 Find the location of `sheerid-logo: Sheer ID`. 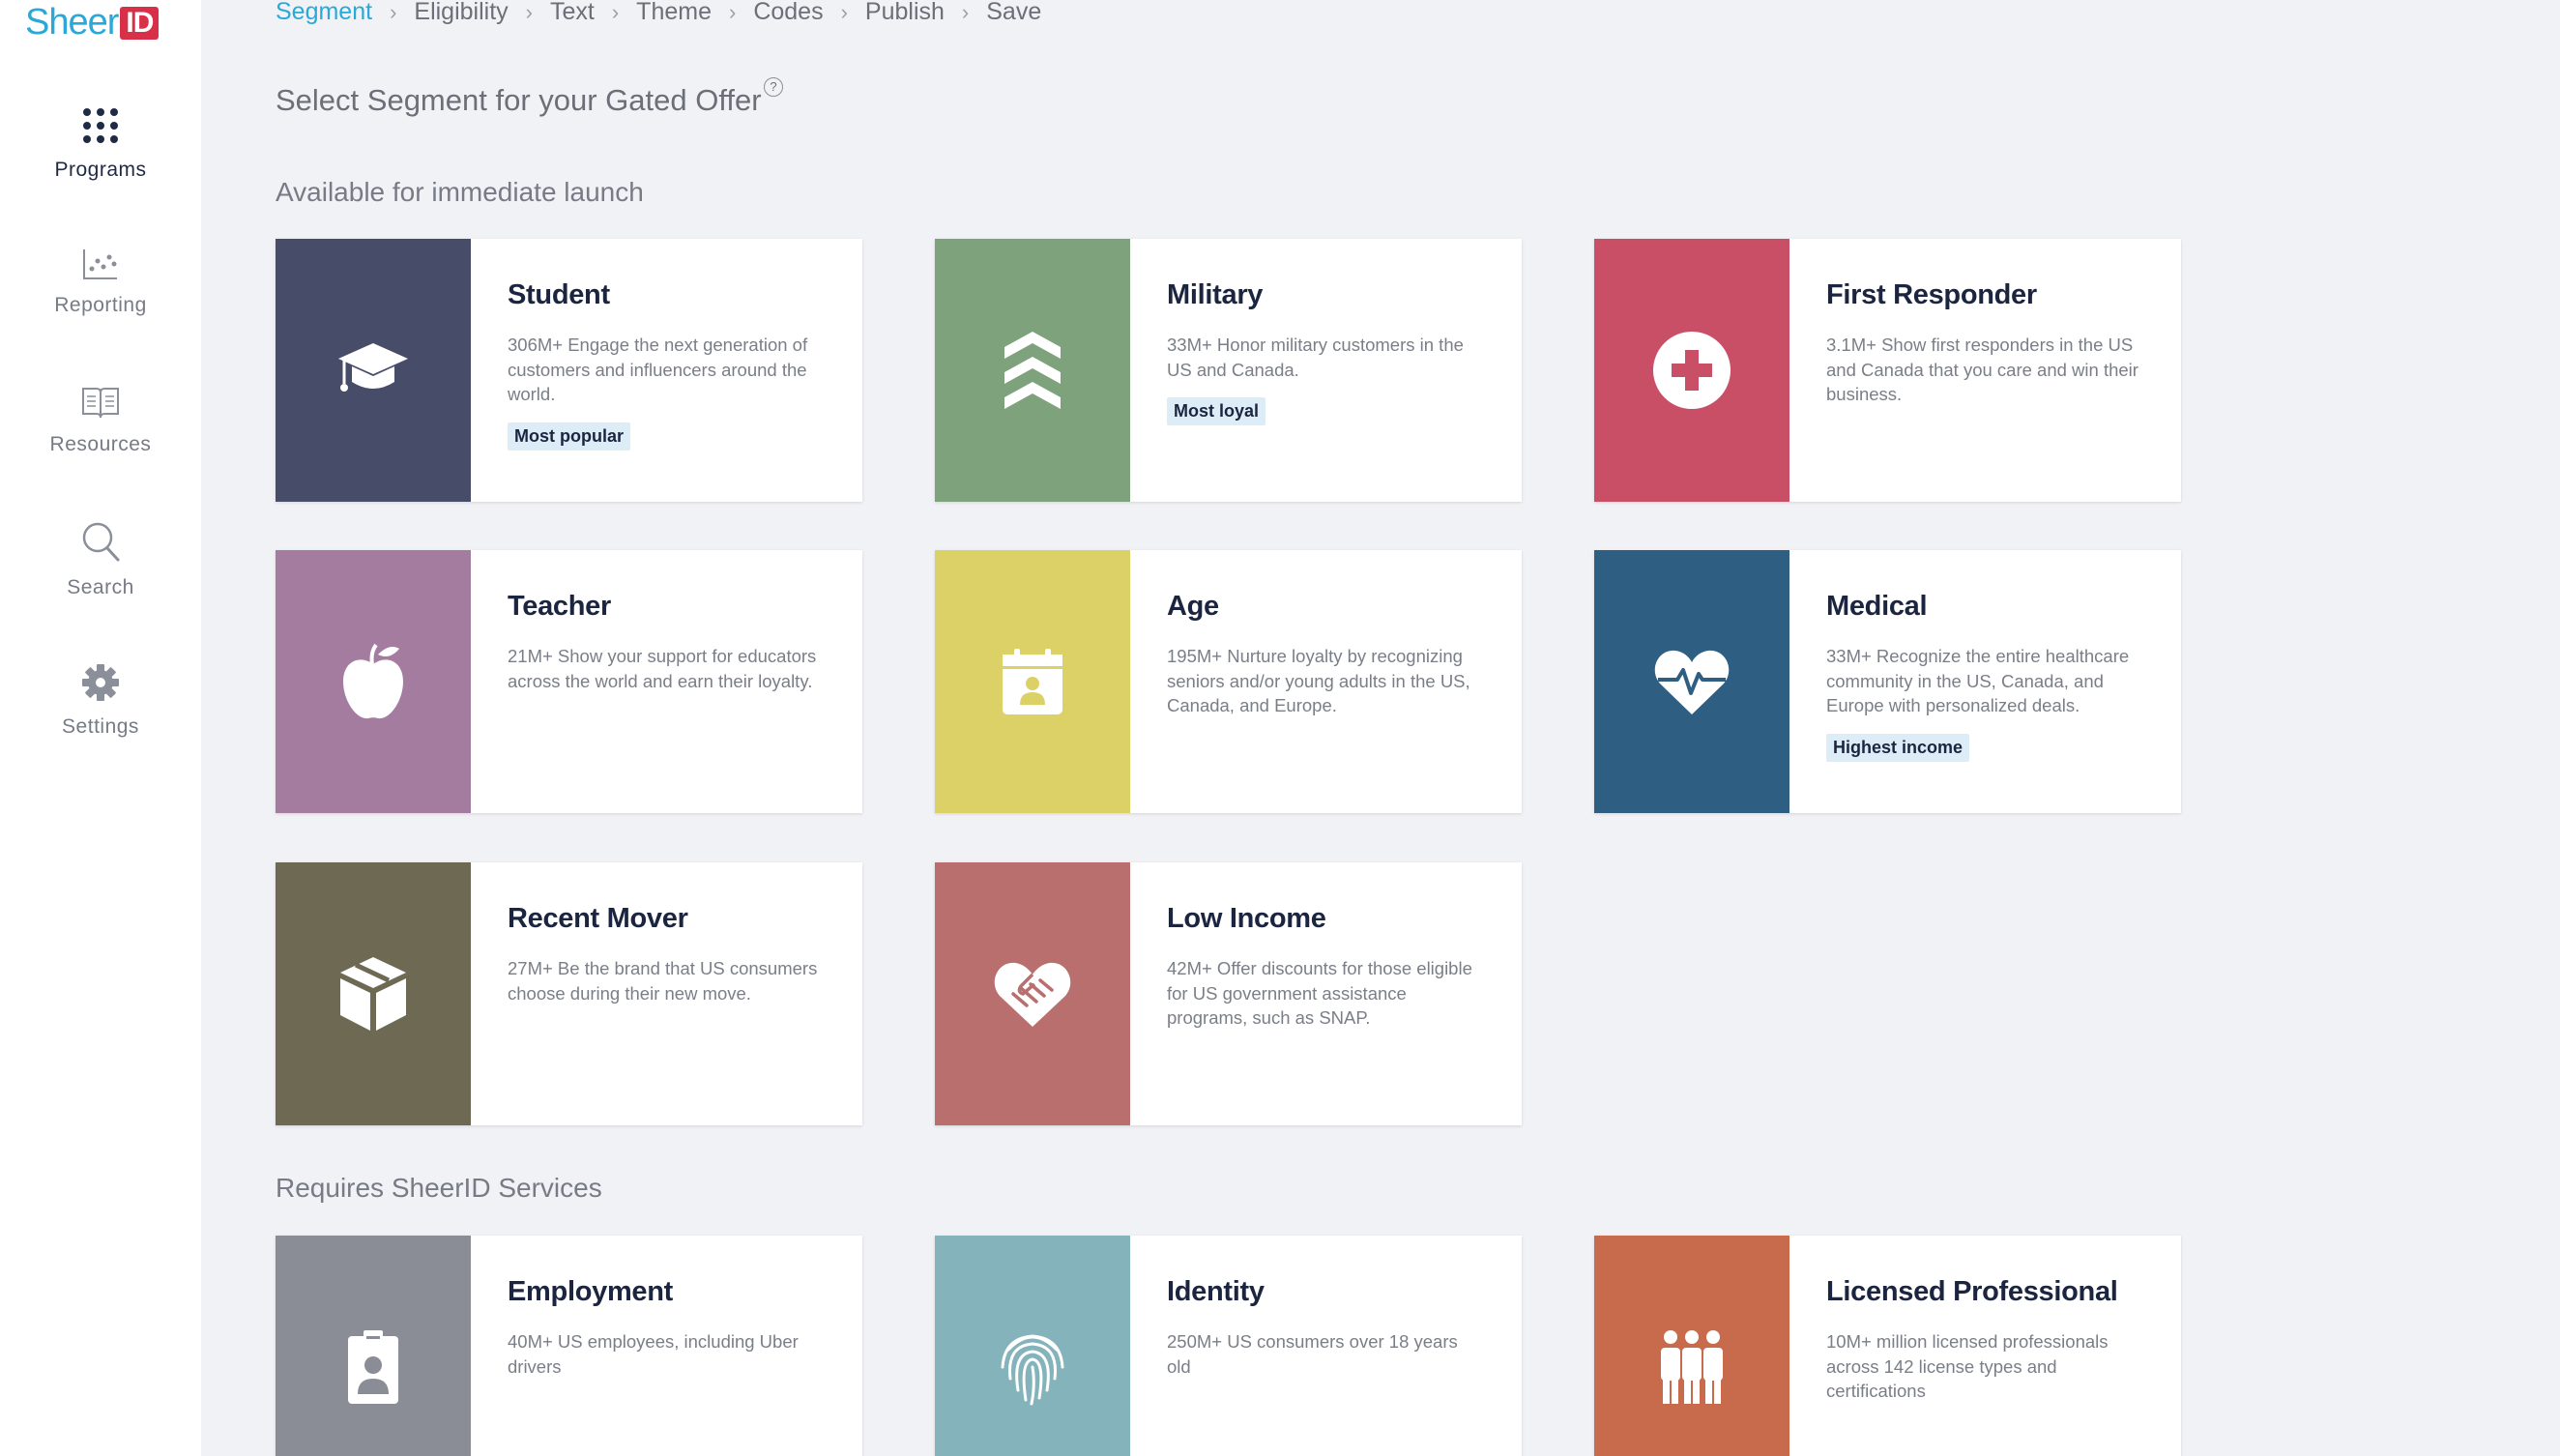

sheerid-logo: Sheer ID is located at coordinates (92, 23).